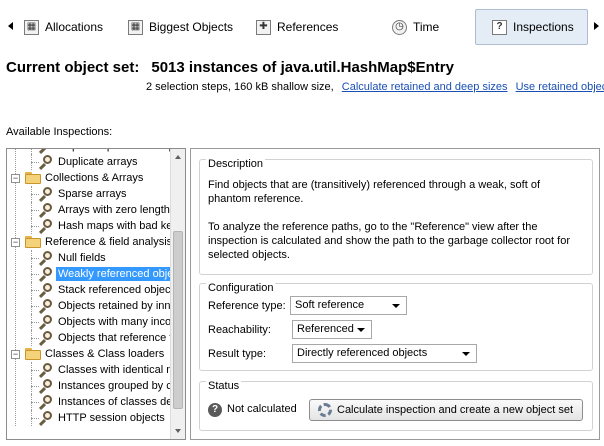  I want to click on tree-node-label: Weakly referenced objects, so click(120, 274).